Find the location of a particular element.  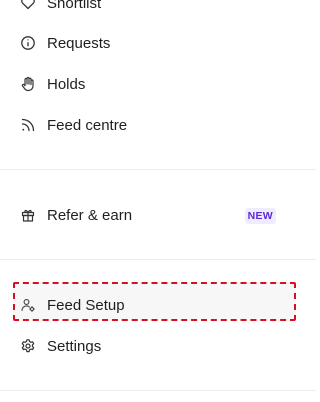

gear-icon is located at coordinates (28, 346).